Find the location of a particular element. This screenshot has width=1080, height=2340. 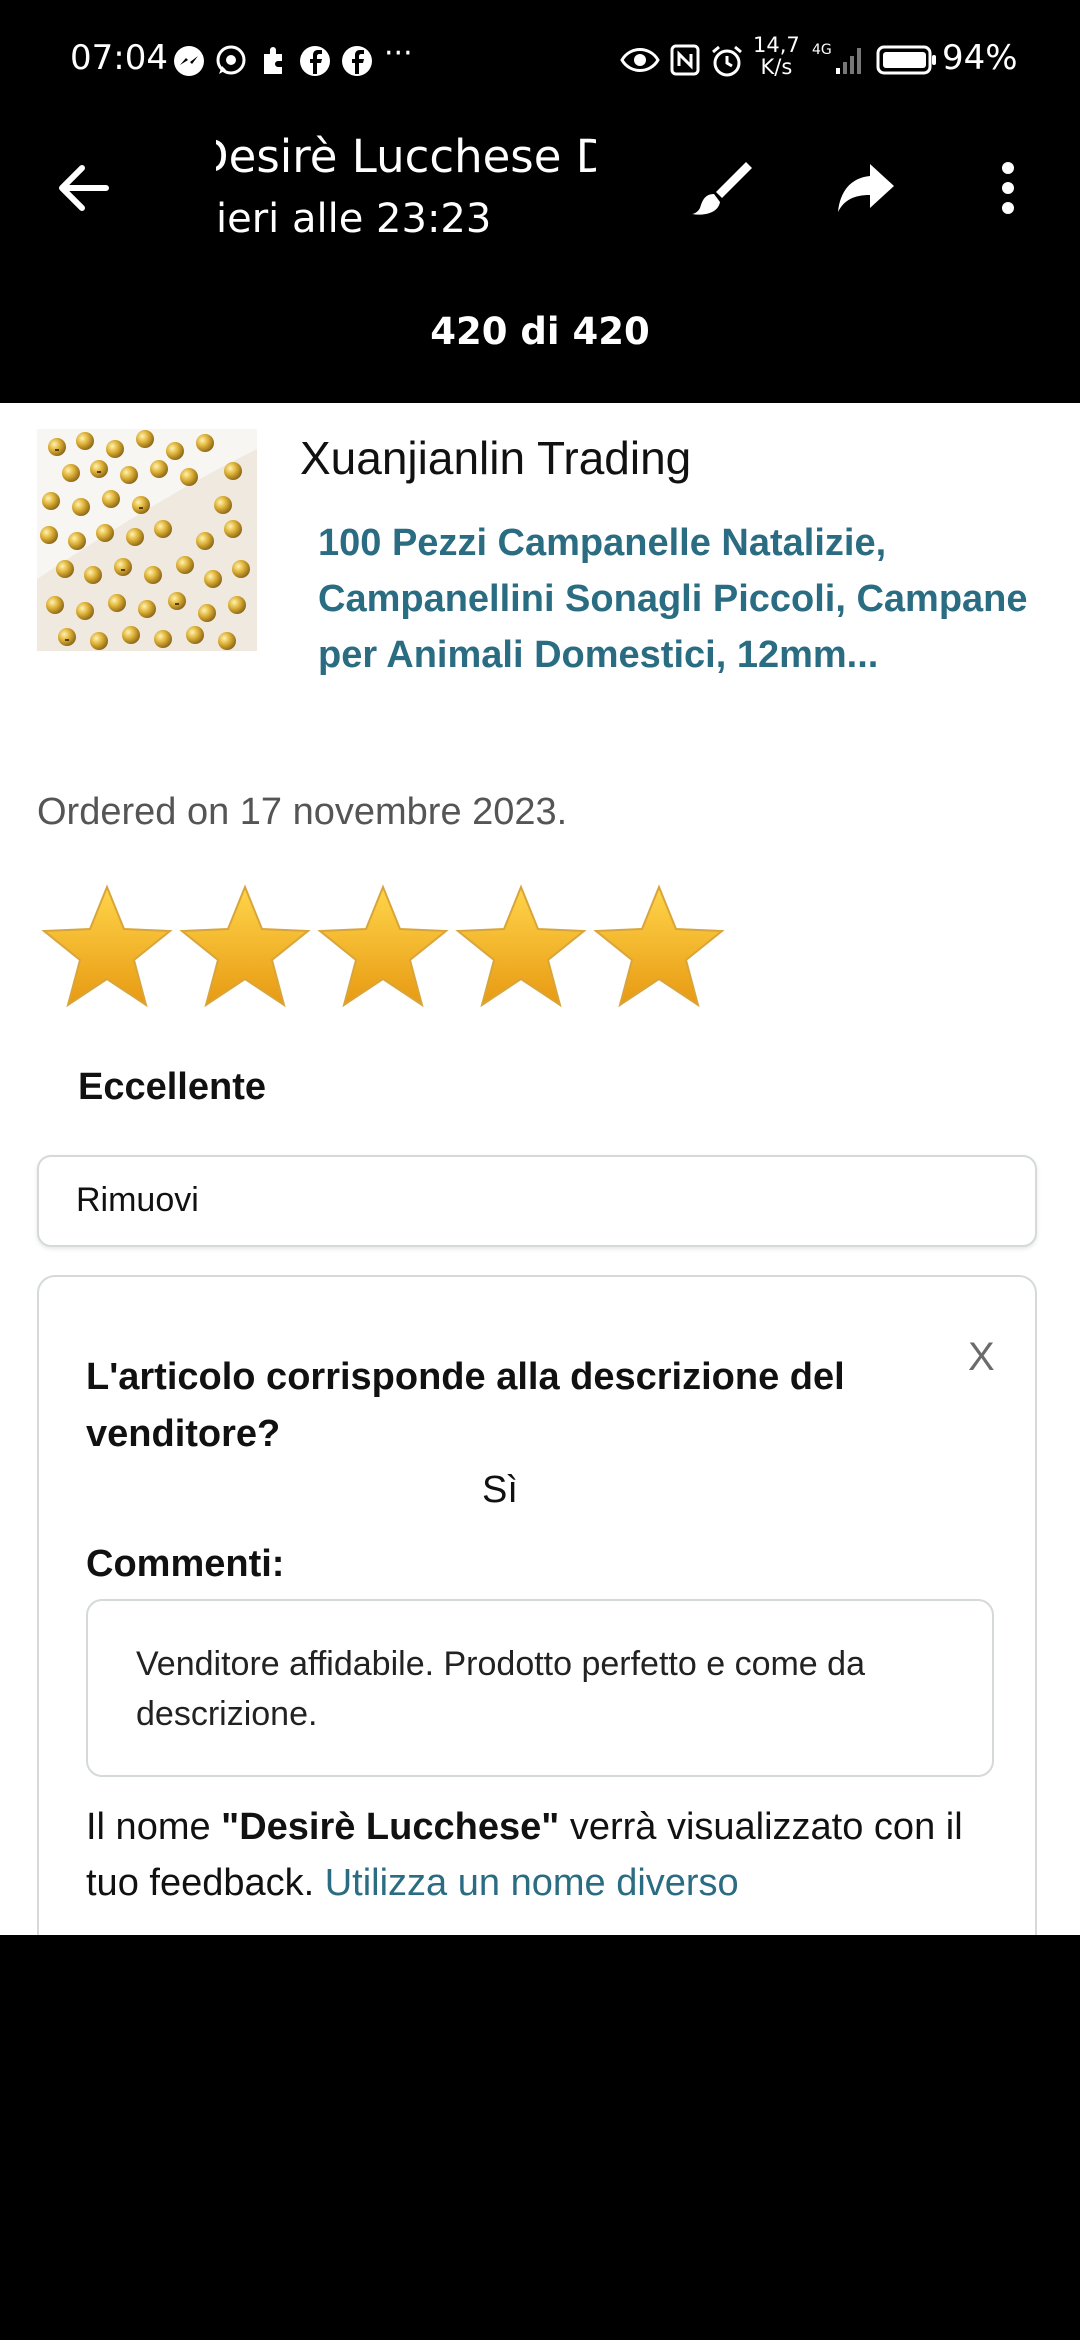

whatsapp-icon is located at coordinates (231, 60).